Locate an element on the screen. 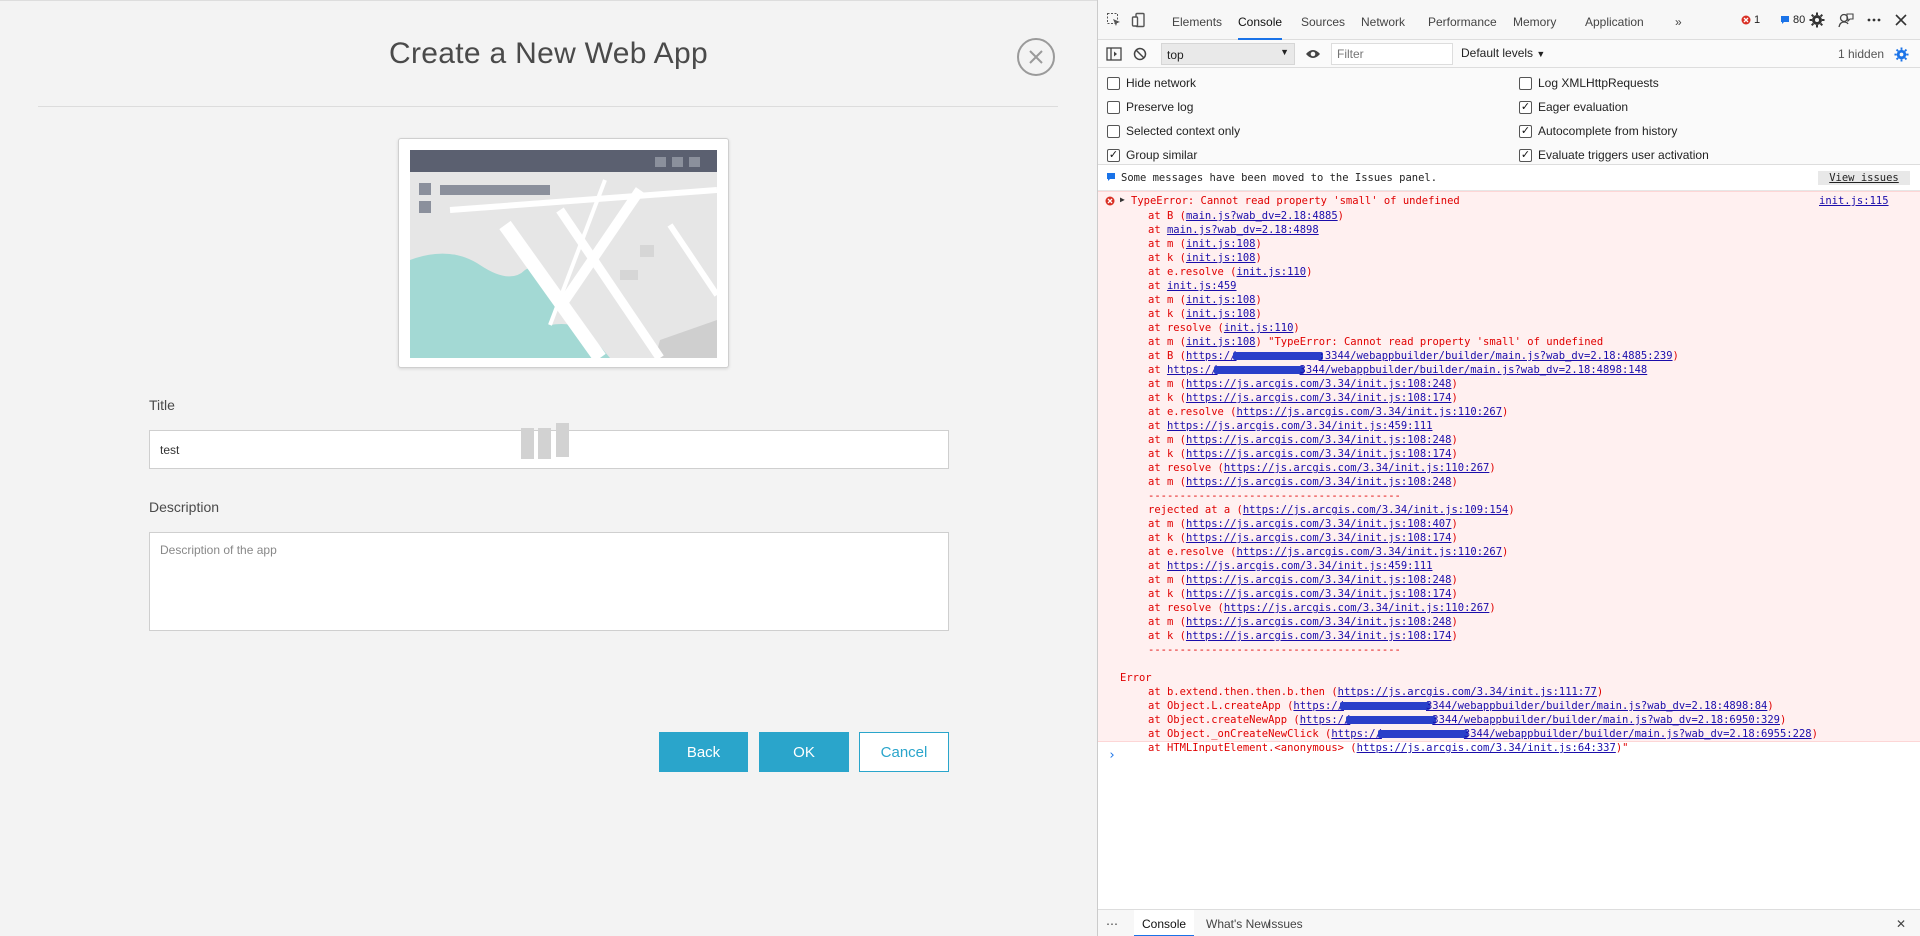 Image resolution: width=1920 pixels, height=936 pixels. setting-log-xmlhttprequests: Log XMLHttpRequests is located at coordinates (1589, 83).